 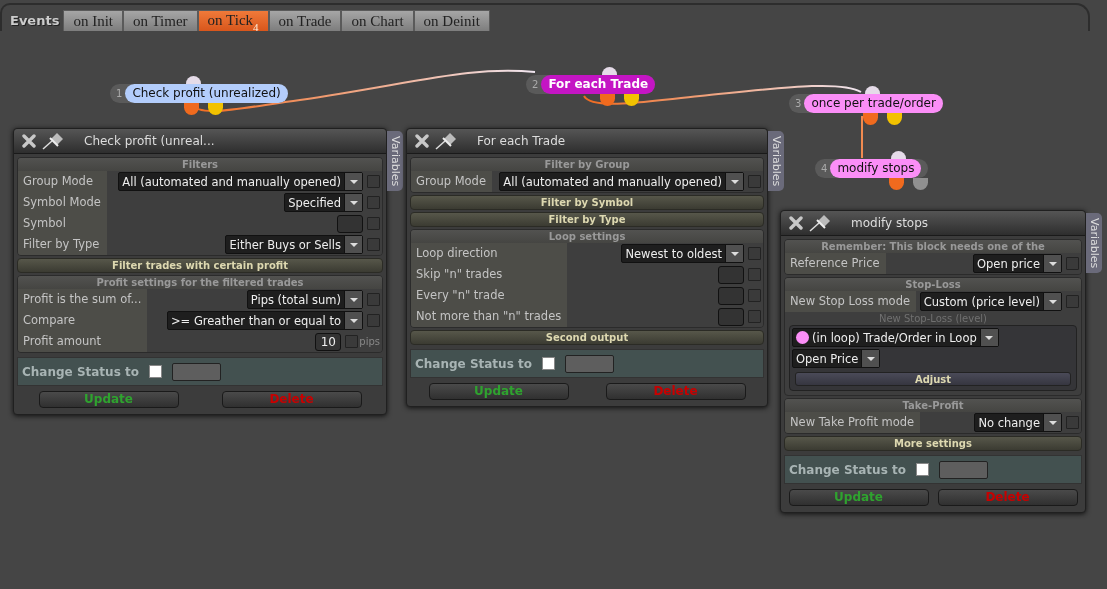 I want to click on status-label: Change Status to, so click(x=847, y=469).